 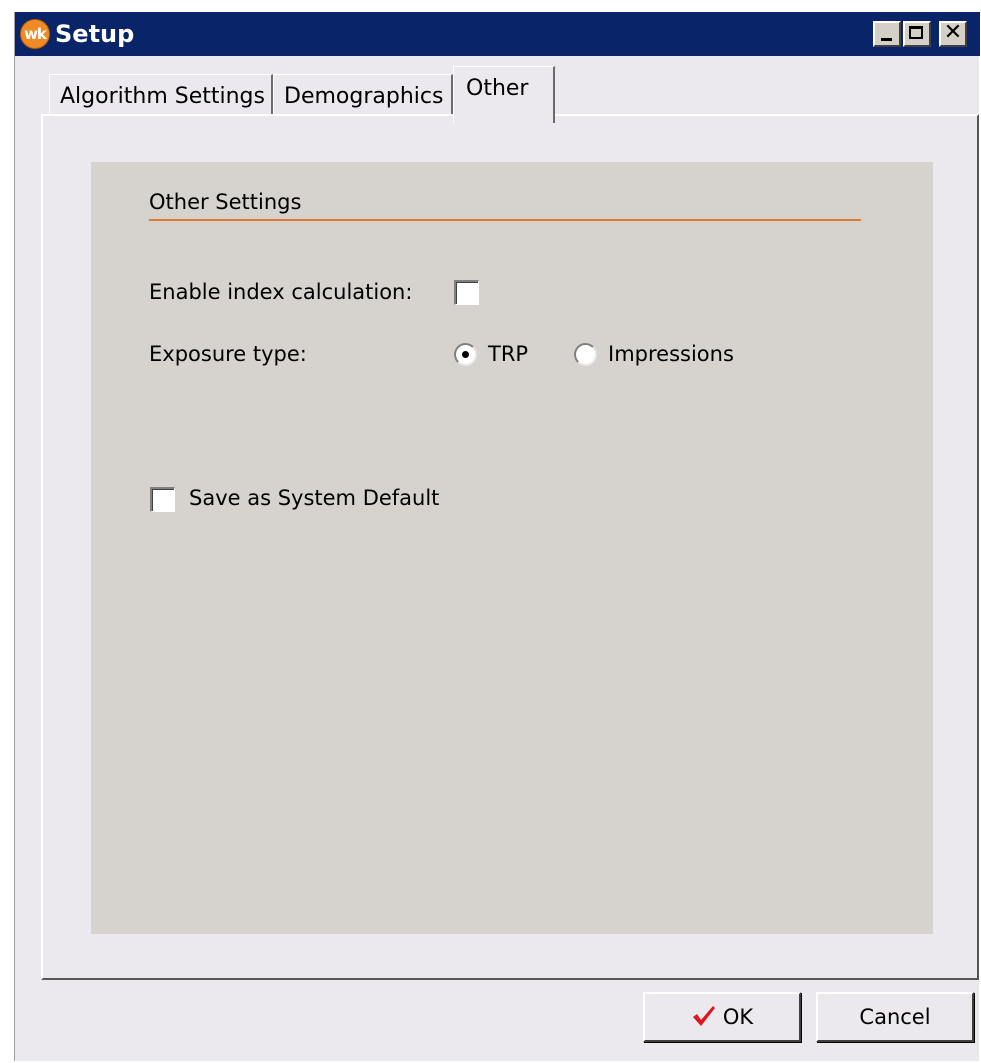 I want to click on save-system-default-label: Save as System Default, so click(x=314, y=498).